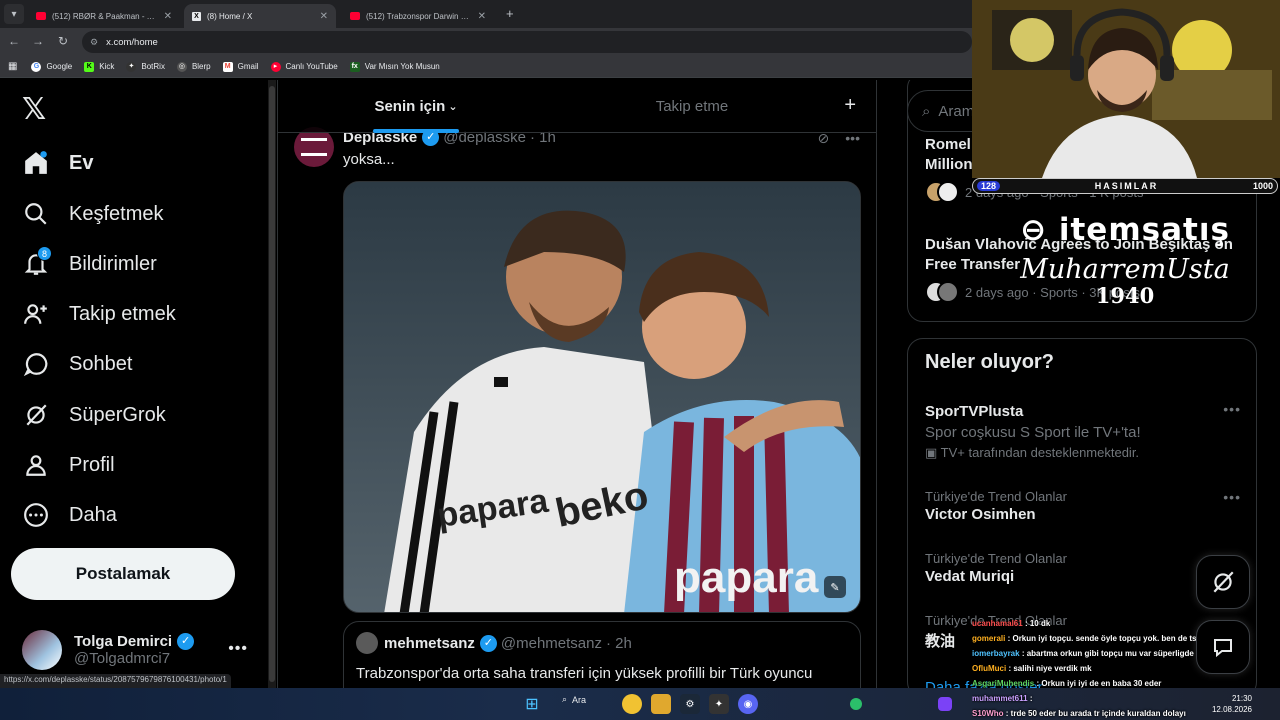 The image size is (1280, 720). Describe the element at coordinates (131, 66) in the screenshot. I see `botrix-icon: ✦` at that location.